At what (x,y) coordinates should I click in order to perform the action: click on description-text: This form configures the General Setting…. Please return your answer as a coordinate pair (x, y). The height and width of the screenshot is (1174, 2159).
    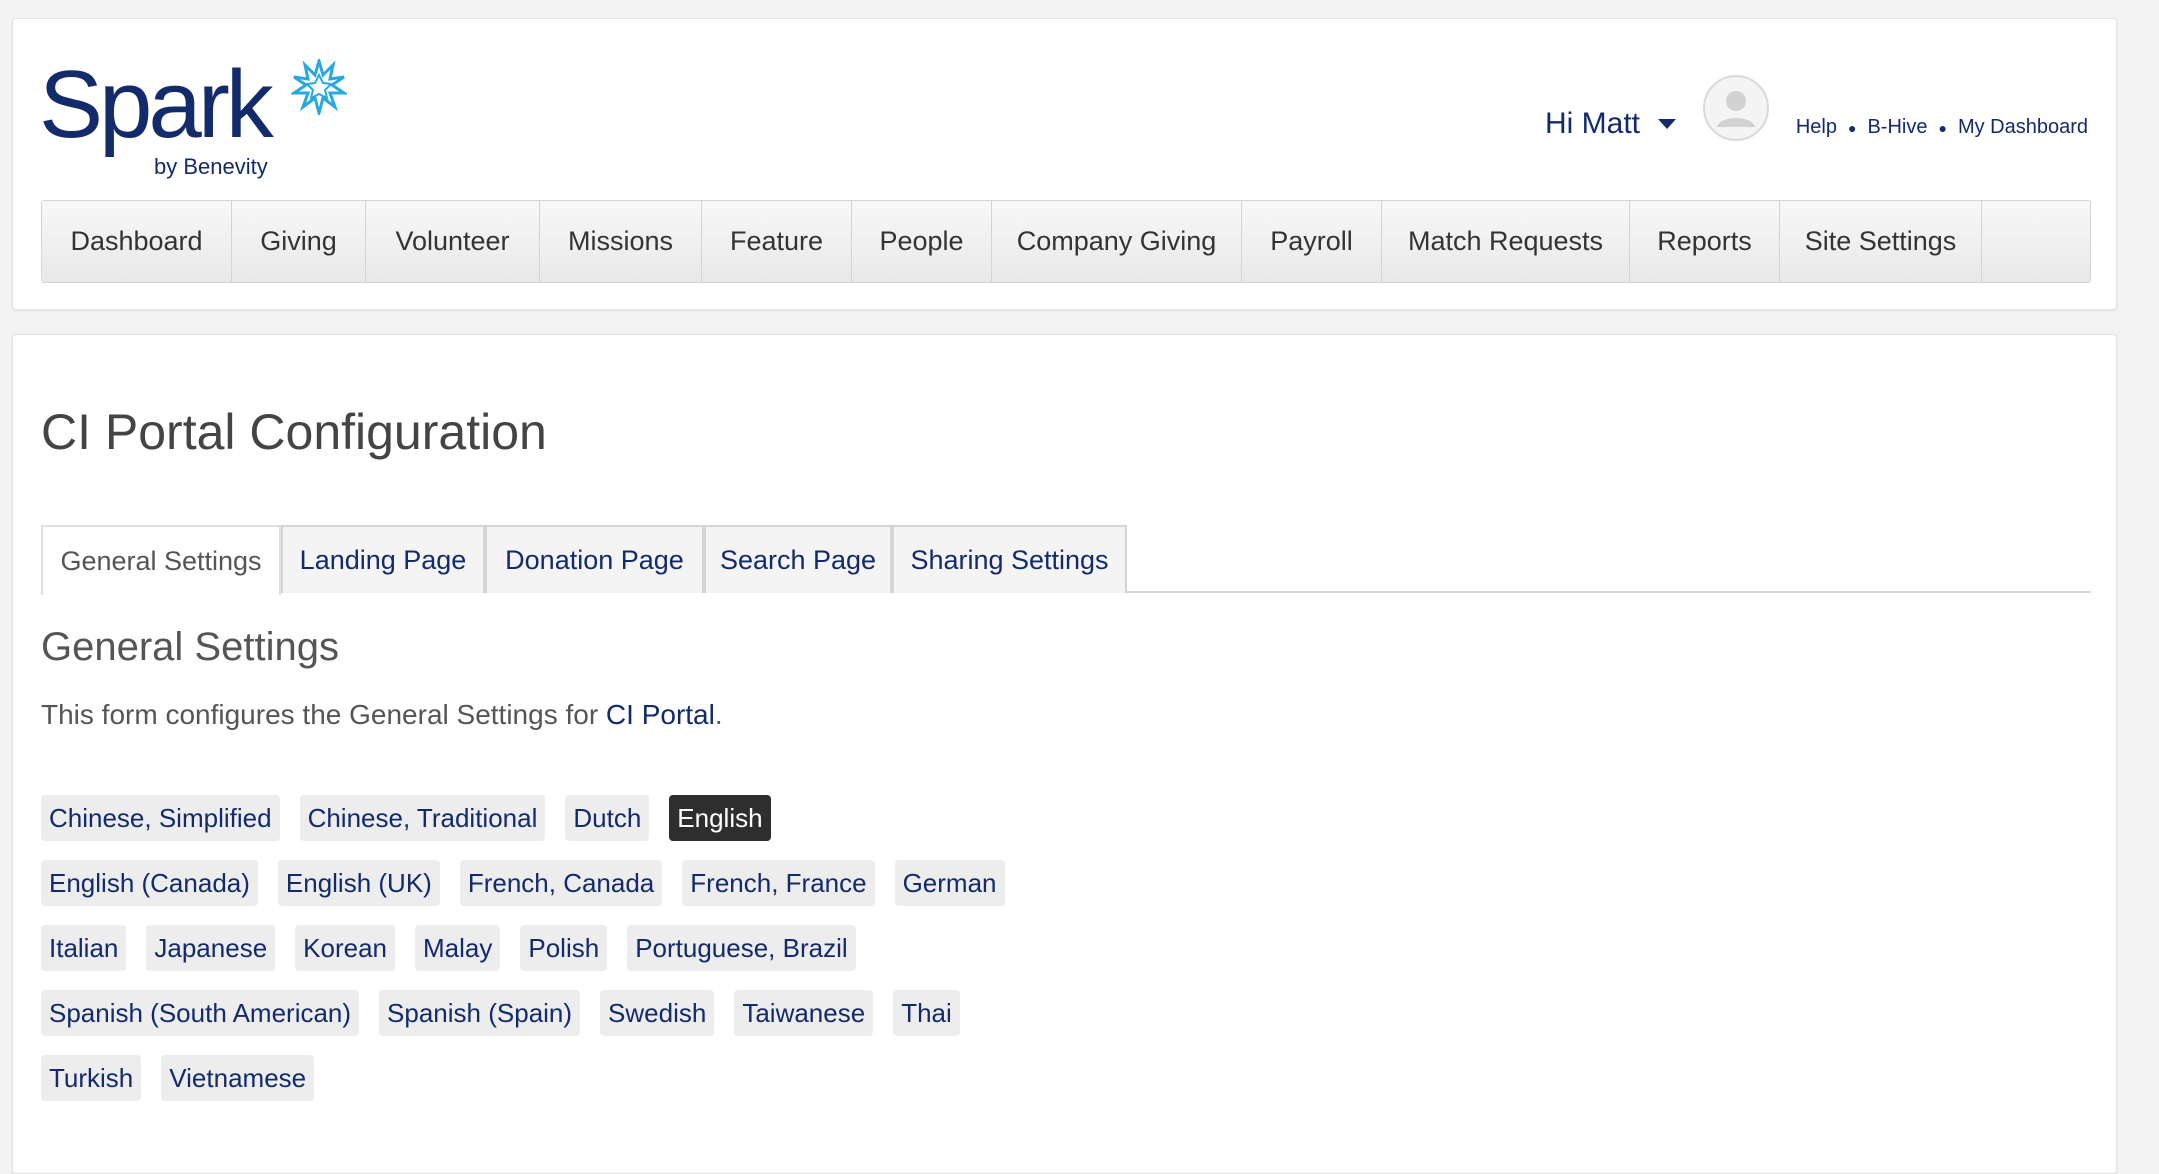
    Looking at the image, I should click on (323, 714).